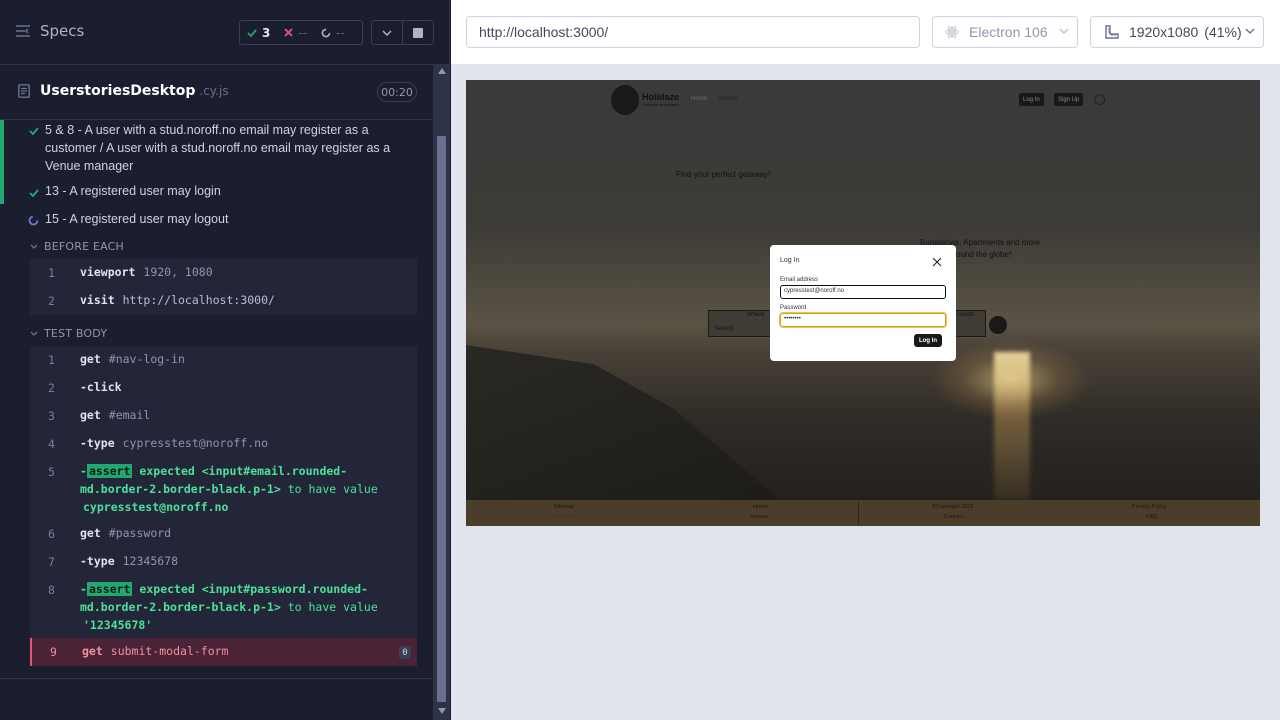  I want to click on email-label: Email address, so click(799, 280).